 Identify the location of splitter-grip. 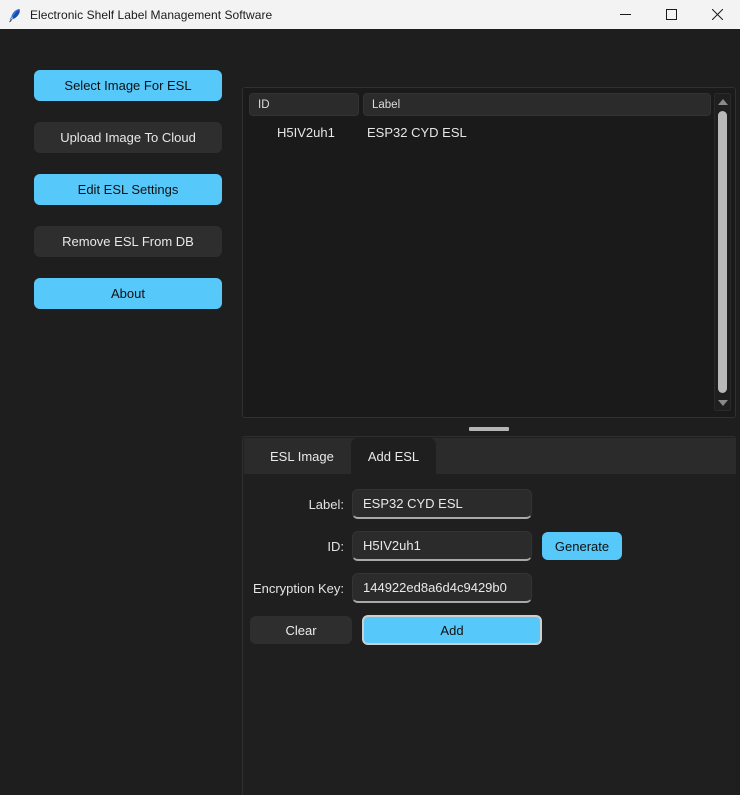
(489, 429).